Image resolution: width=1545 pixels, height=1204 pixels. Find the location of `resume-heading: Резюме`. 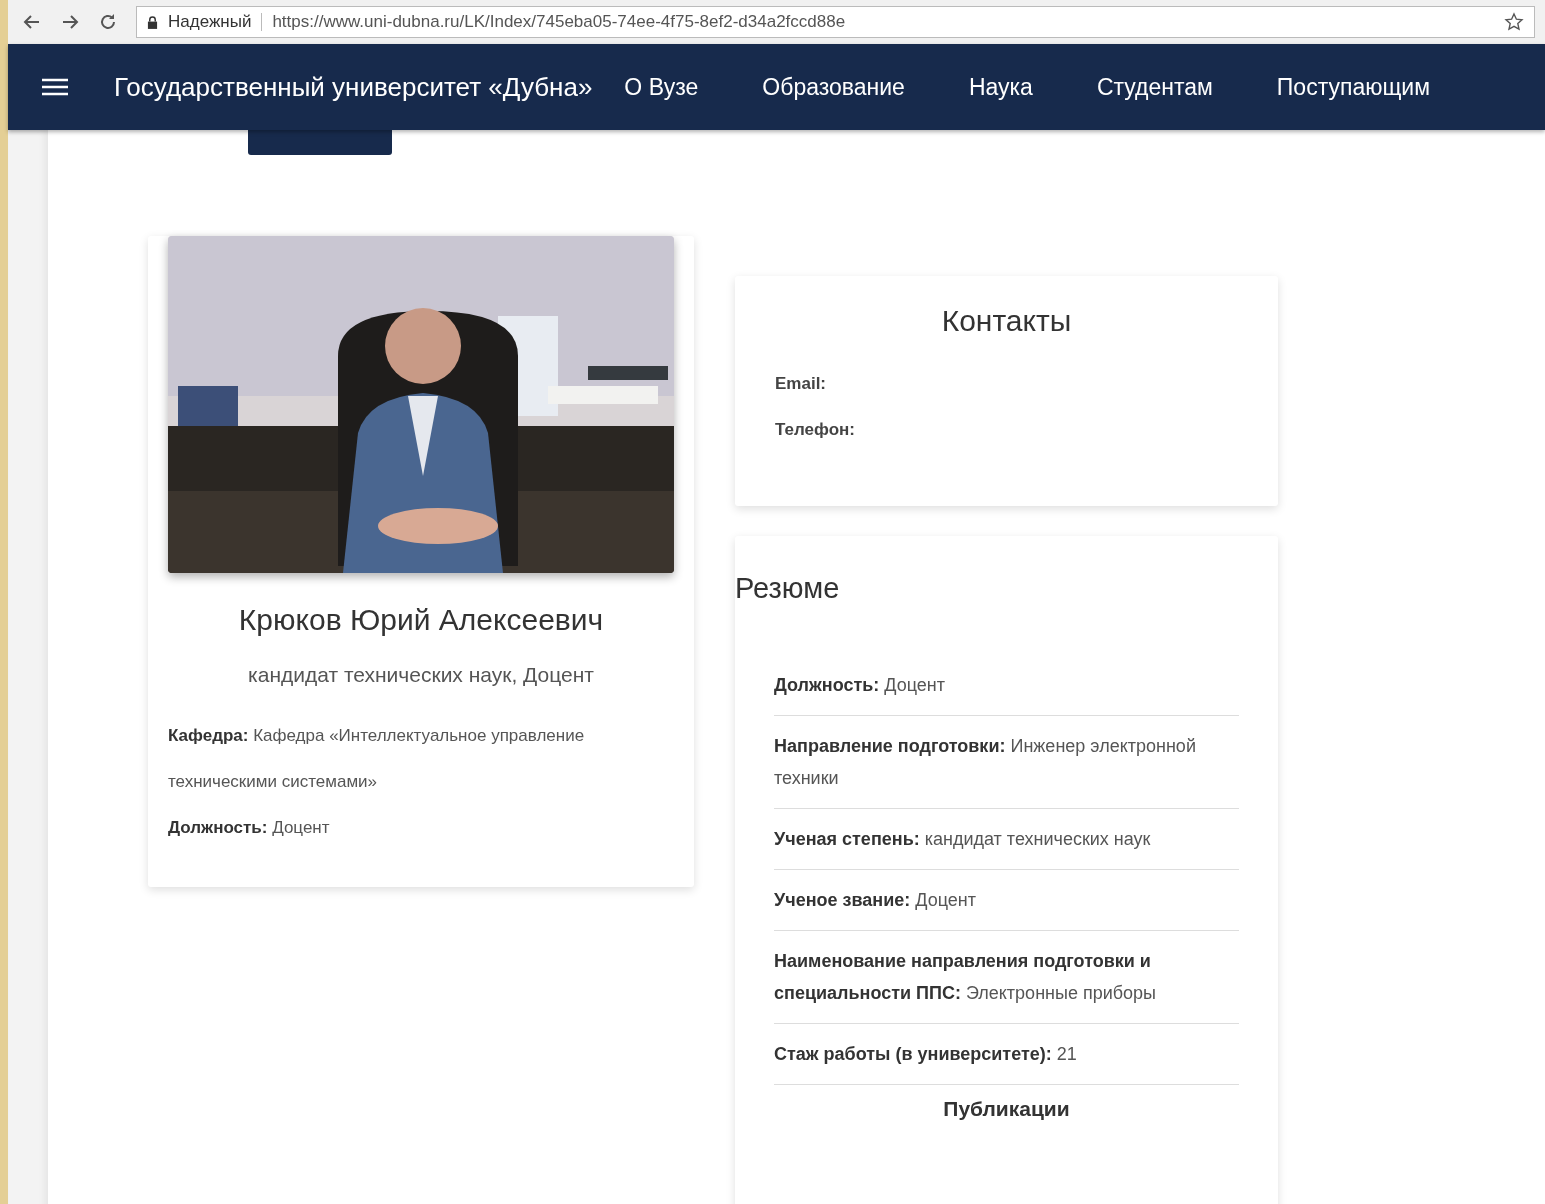

resume-heading: Резюме is located at coordinates (788, 588).